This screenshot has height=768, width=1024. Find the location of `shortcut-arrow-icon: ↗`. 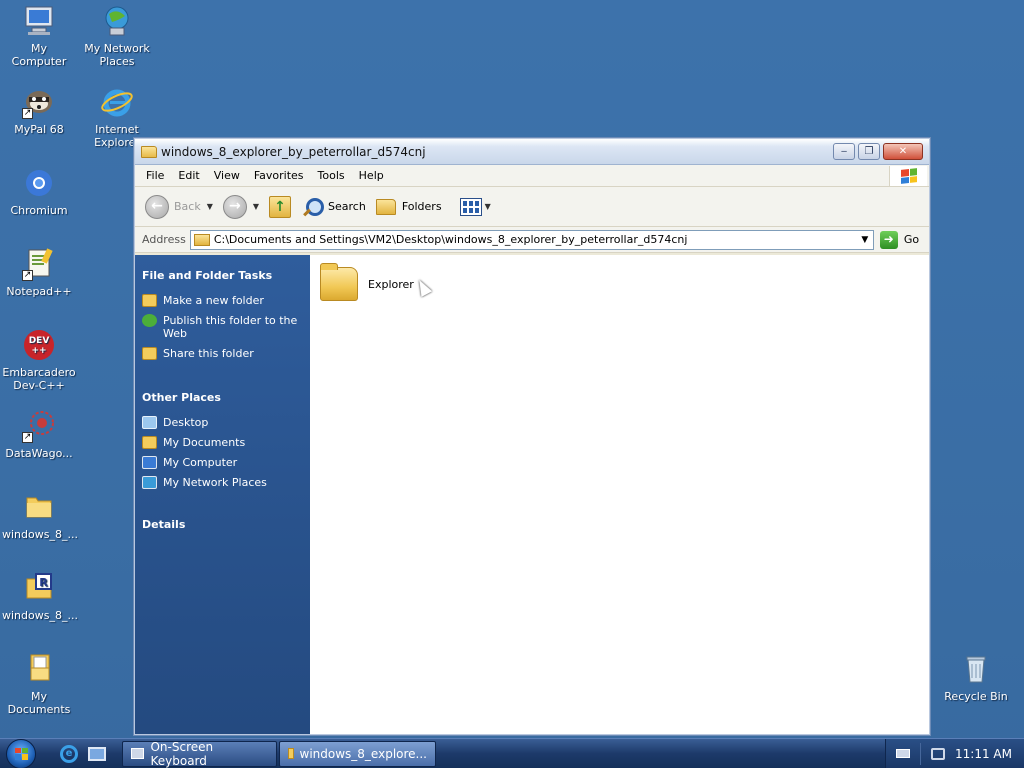

shortcut-arrow-icon: ↗ is located at coordinates (27, 113).